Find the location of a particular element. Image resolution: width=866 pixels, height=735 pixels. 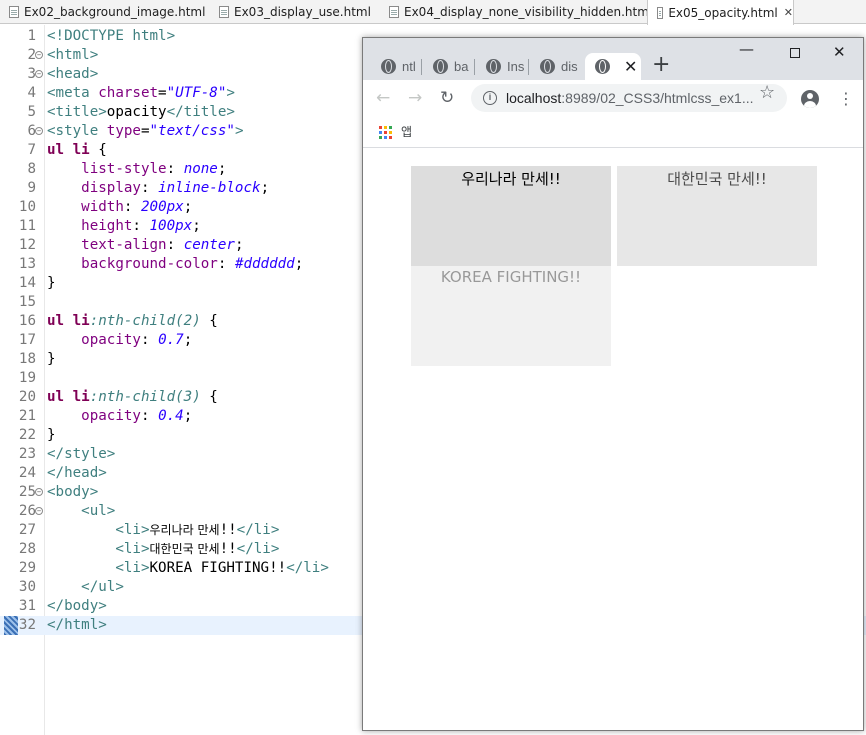

code-token: :nth-child(3) is located at coordinates (145, 397).